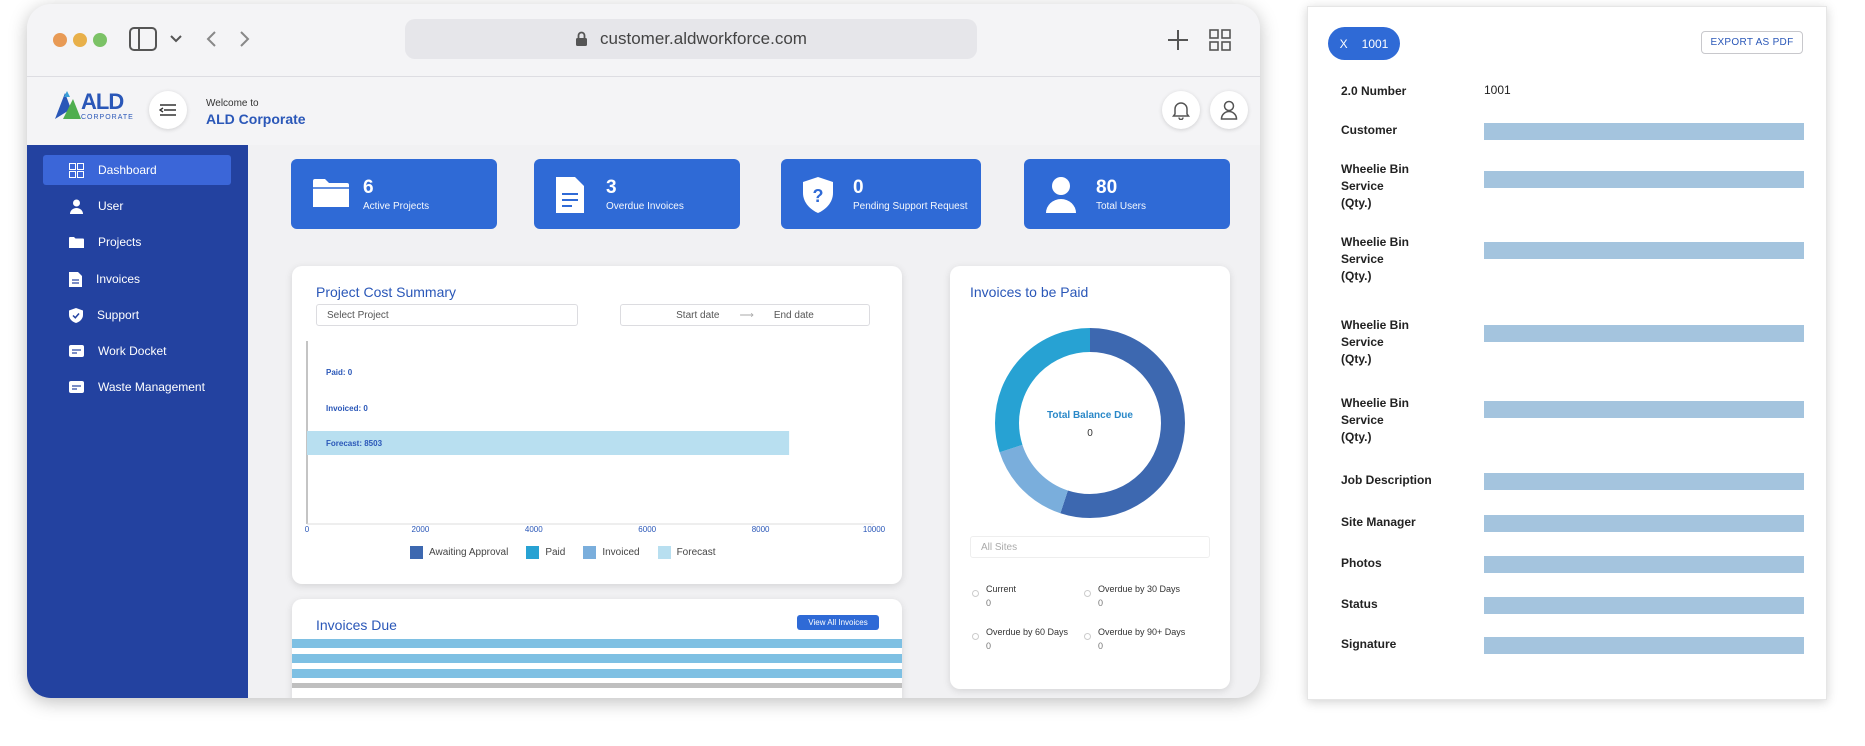 The image size is (1865, 746). What do you see at coordinates (176, 39) in the screenshot?
I see `chevron-down-icon` at bounding box center [176, 39].